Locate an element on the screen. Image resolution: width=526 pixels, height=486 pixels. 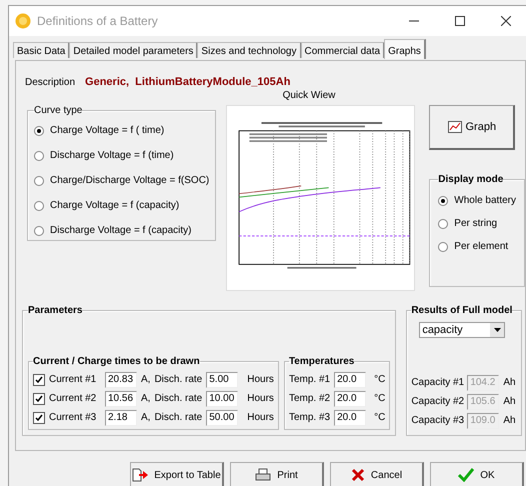
maximize-icon is located at coordinates (460, 21).